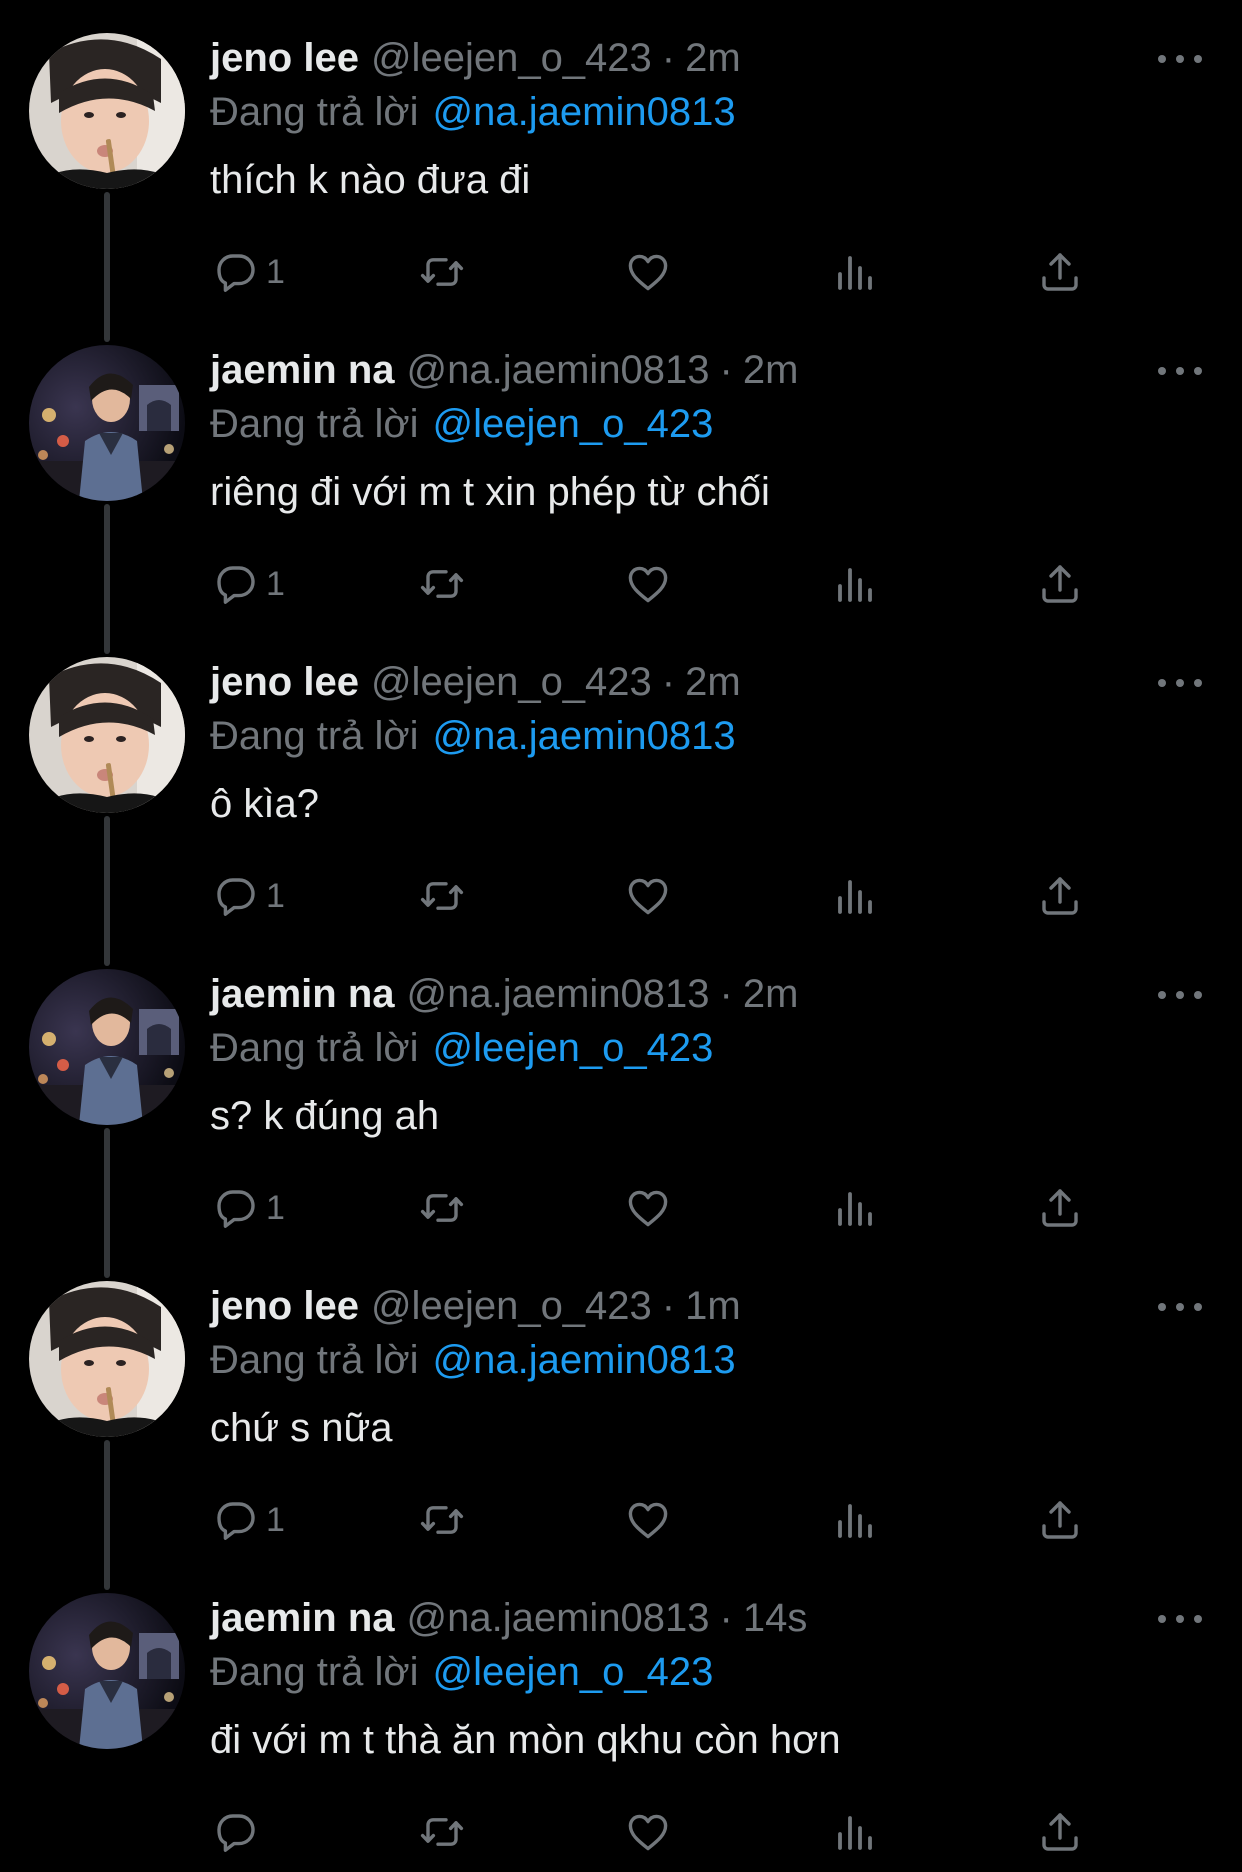  What do you see at coordinates (239, 1832) in the screenshot?
I see `reply-button` at bounding box center [239, 1832].